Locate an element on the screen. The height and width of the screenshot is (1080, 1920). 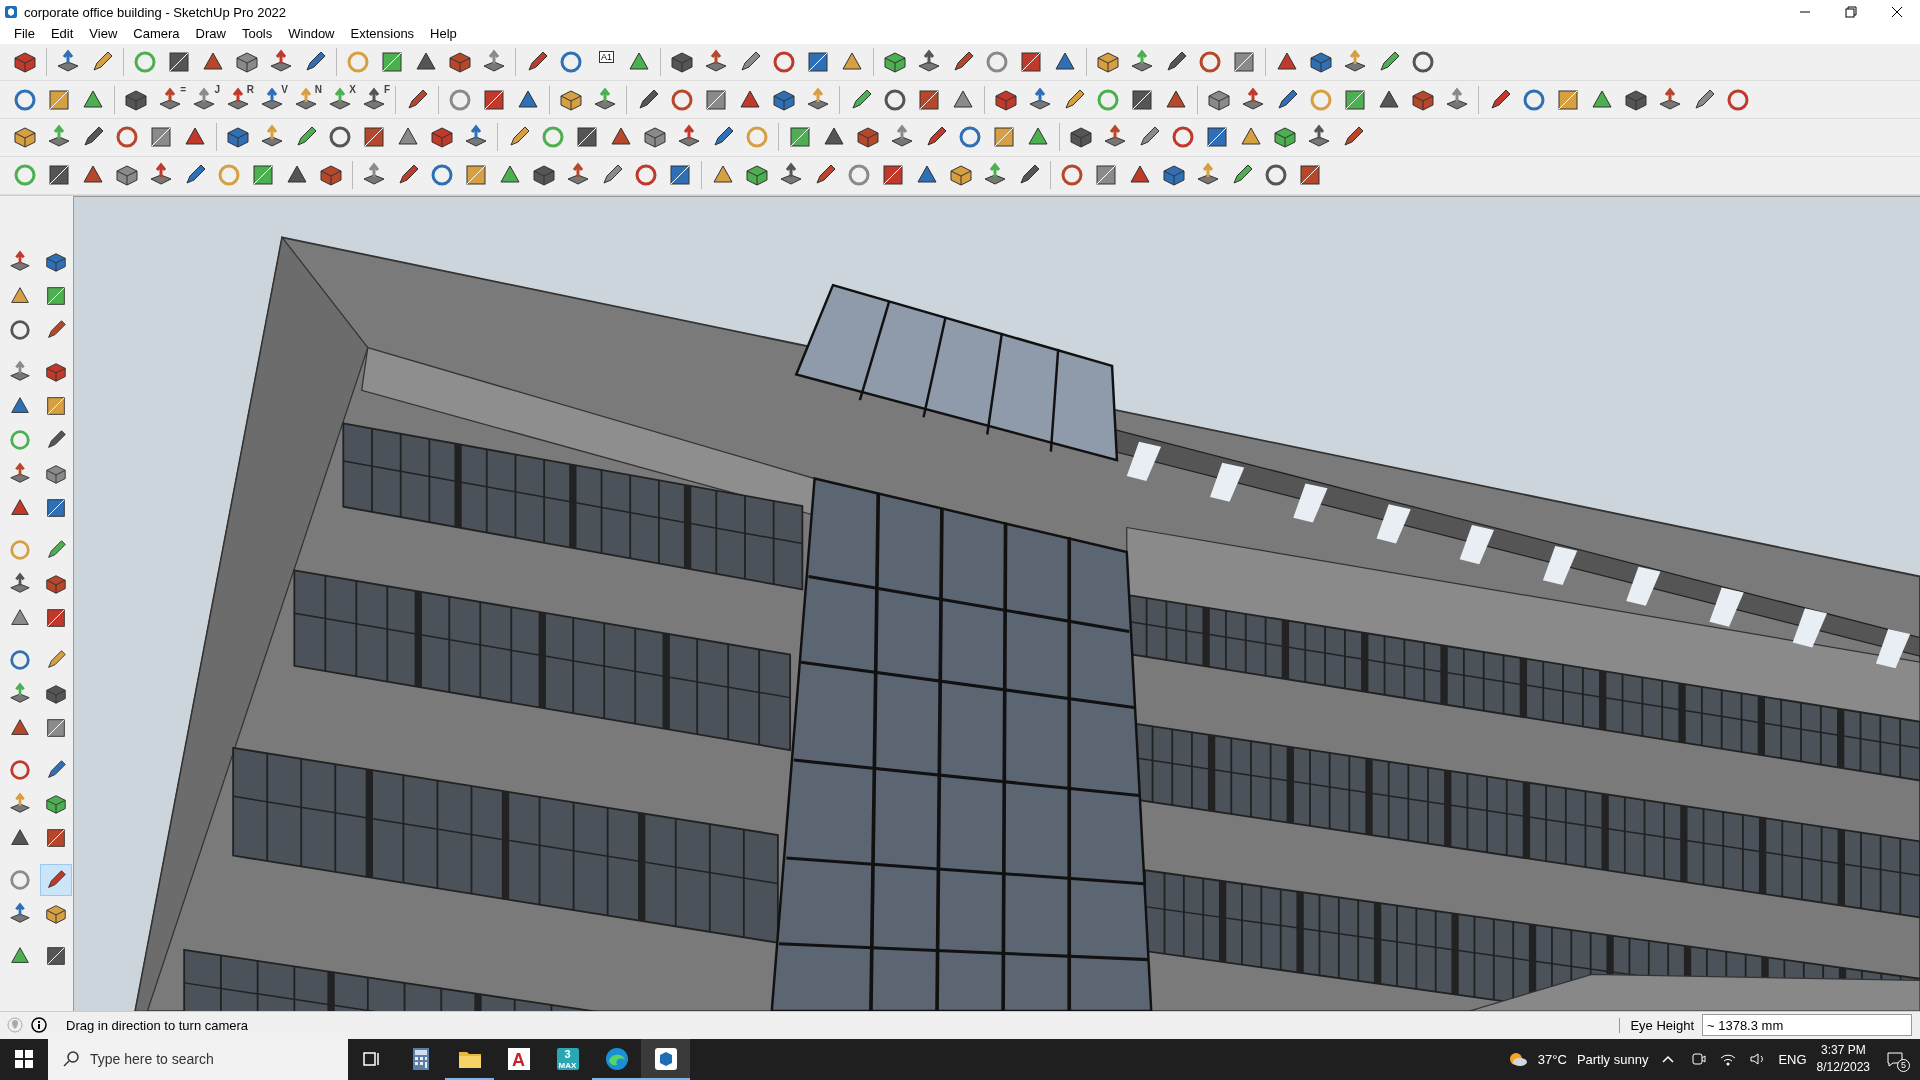
weather-temperature: 37°C is located at coordinates (1552, 1059).